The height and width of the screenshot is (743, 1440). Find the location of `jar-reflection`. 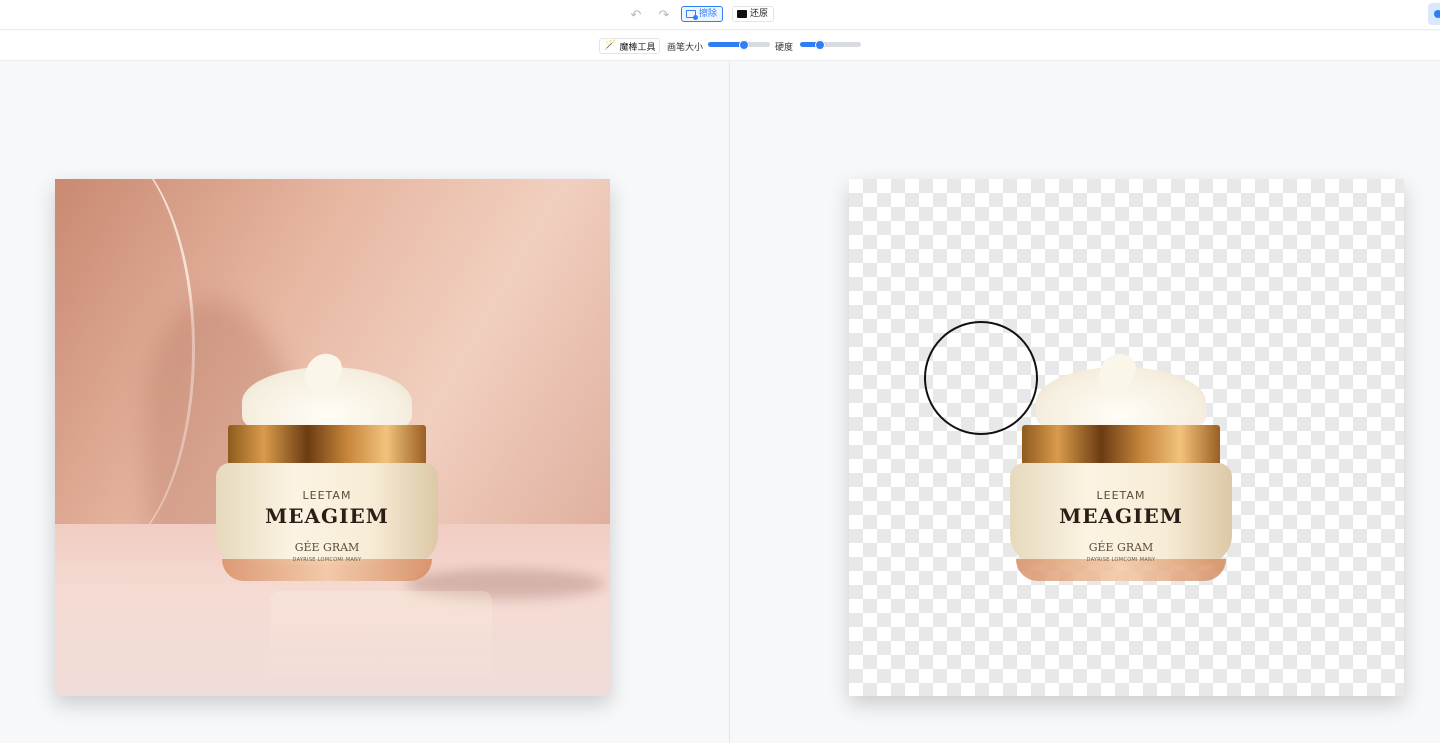

jar-reflection is located at coordinates (381, 641).